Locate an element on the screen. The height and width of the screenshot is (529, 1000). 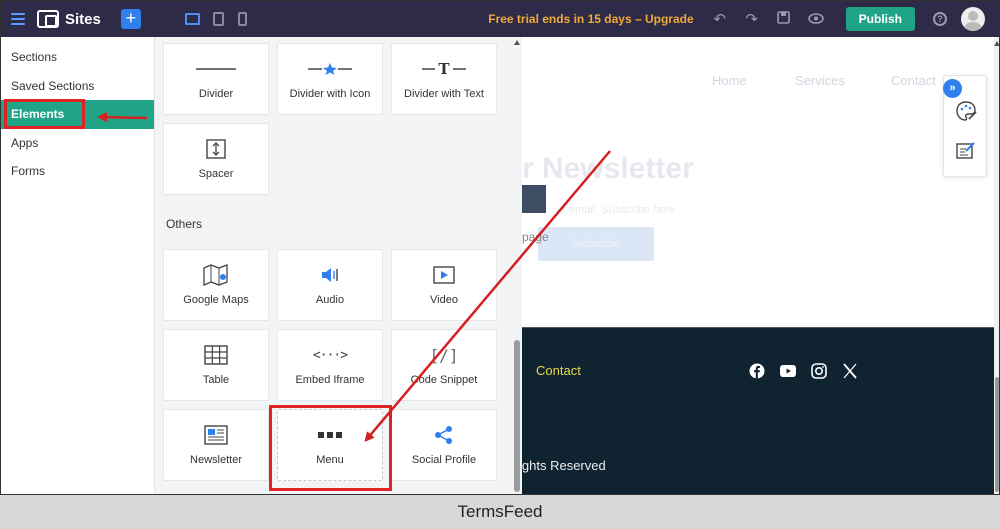
element-card-divider-with-text: T Divider with Text is located at coordinates (444, 79).